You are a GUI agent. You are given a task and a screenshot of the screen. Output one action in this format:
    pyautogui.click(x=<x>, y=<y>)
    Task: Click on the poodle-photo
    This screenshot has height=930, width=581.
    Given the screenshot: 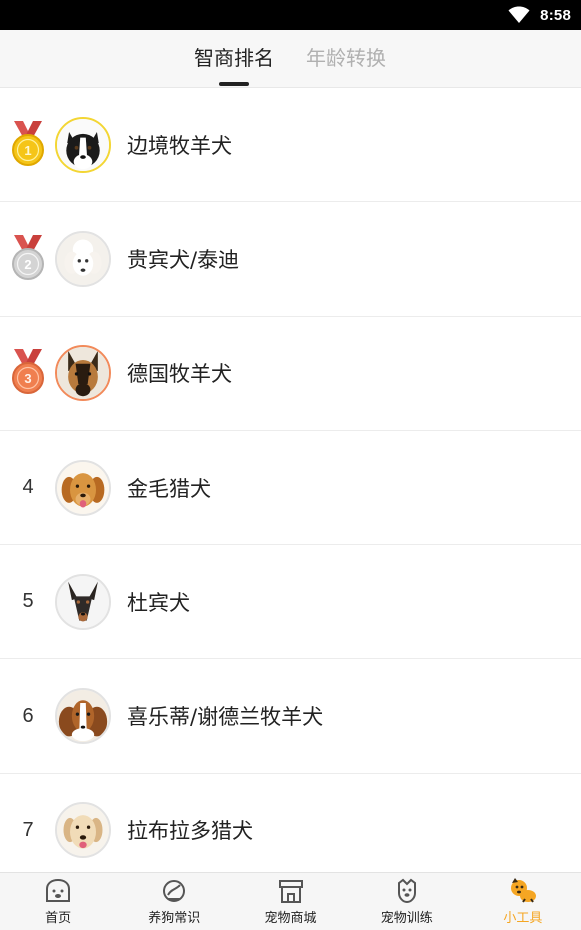 What is the action you would take?
    pyautogui.click(x=83, y=258)
    